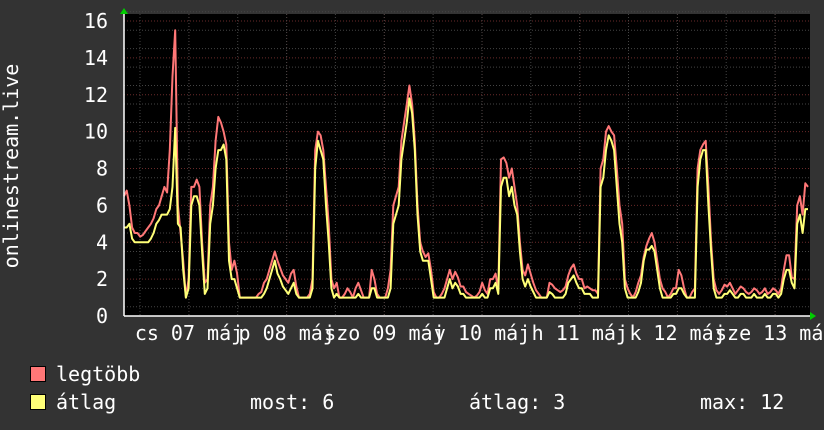  I want to click on x-tick-label: v 10 máj, so click(482, 333).